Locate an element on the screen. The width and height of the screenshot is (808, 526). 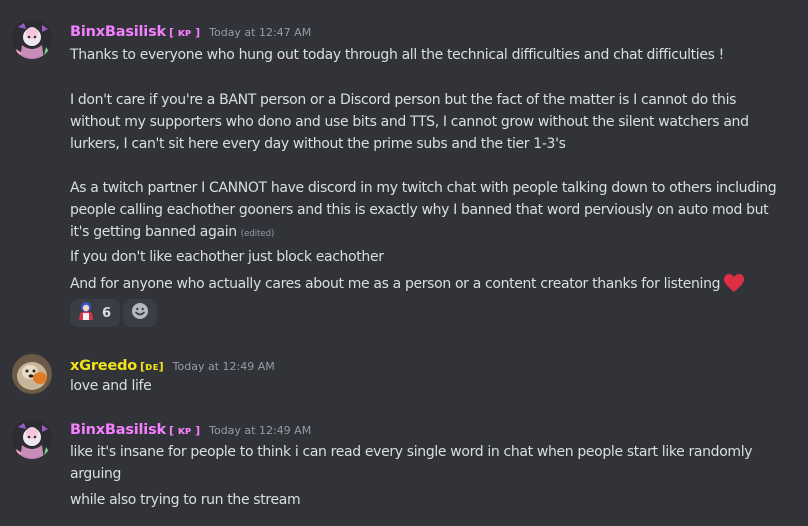
avatar-xgreedo is located at coordinates (32, 374).